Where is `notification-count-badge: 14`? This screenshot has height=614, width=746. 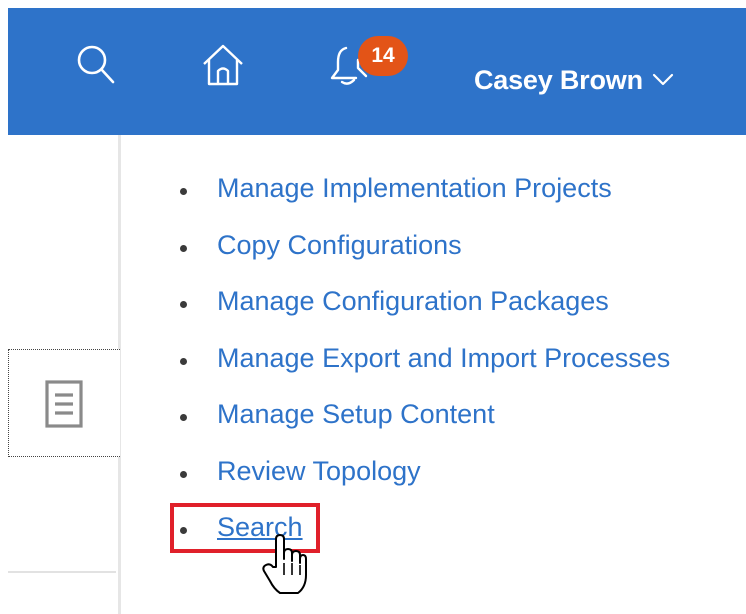
notification-count-badge: 14 is located at coordinates (383, 56).